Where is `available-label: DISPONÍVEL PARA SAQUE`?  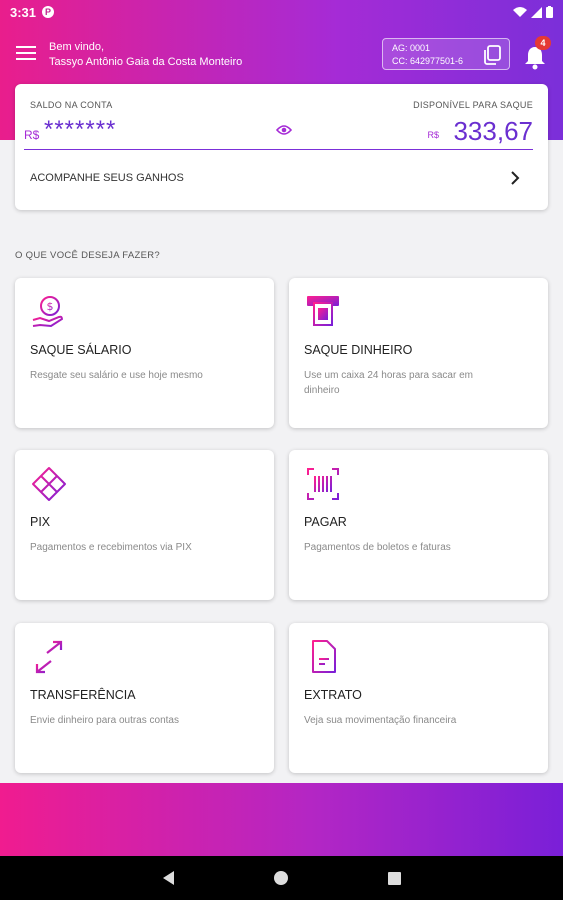 available-label: DISPONÍVEL PARA SAQUE is located at coordinates (473, 105).